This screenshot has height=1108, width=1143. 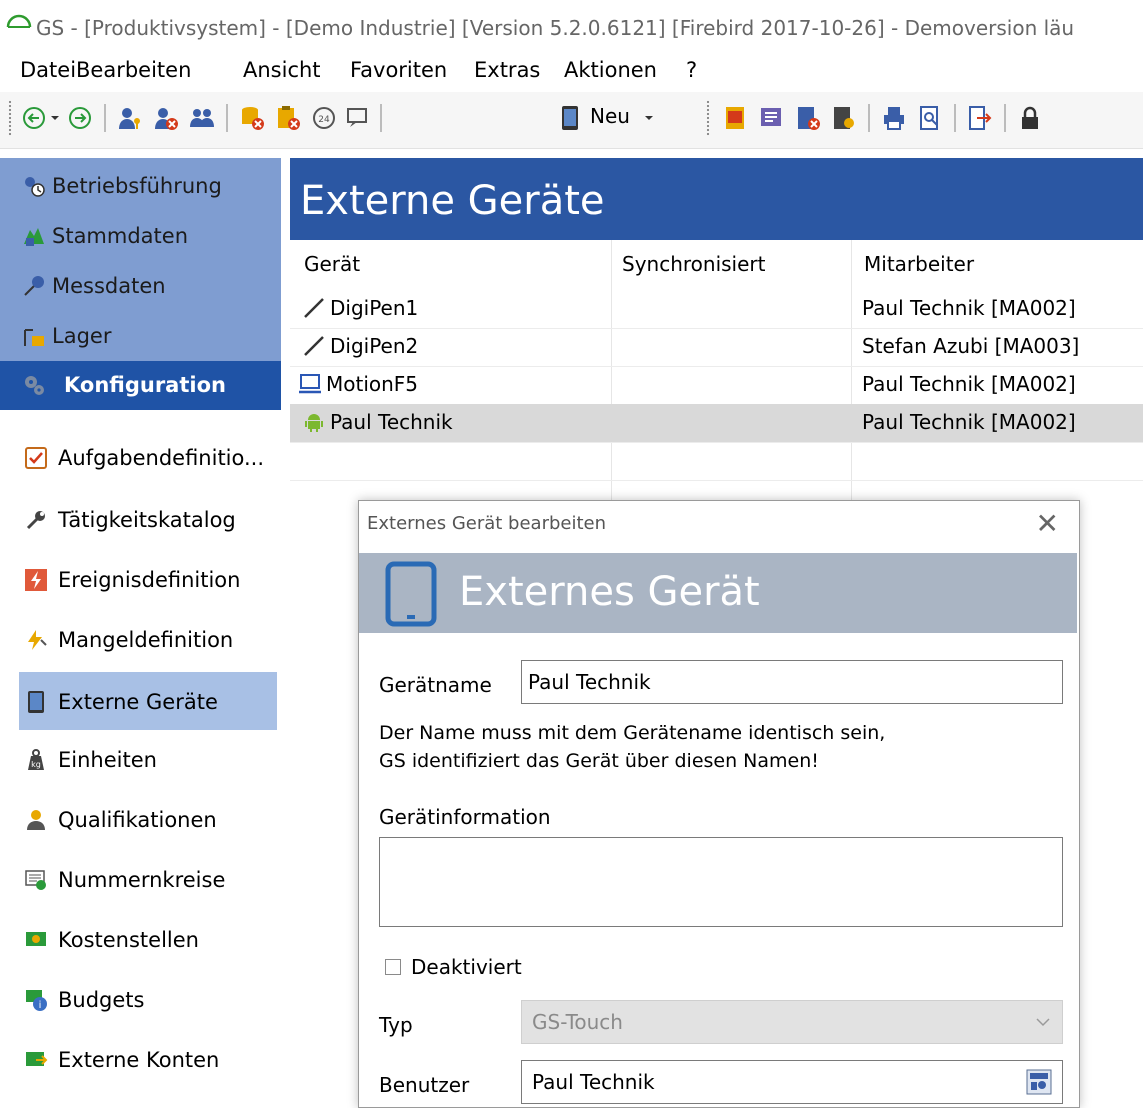 What do you see at coordinates (105, 236) in the screenshot?
I see `nav-stammdaten: Stammdaten` at bounding box center [105, 236].